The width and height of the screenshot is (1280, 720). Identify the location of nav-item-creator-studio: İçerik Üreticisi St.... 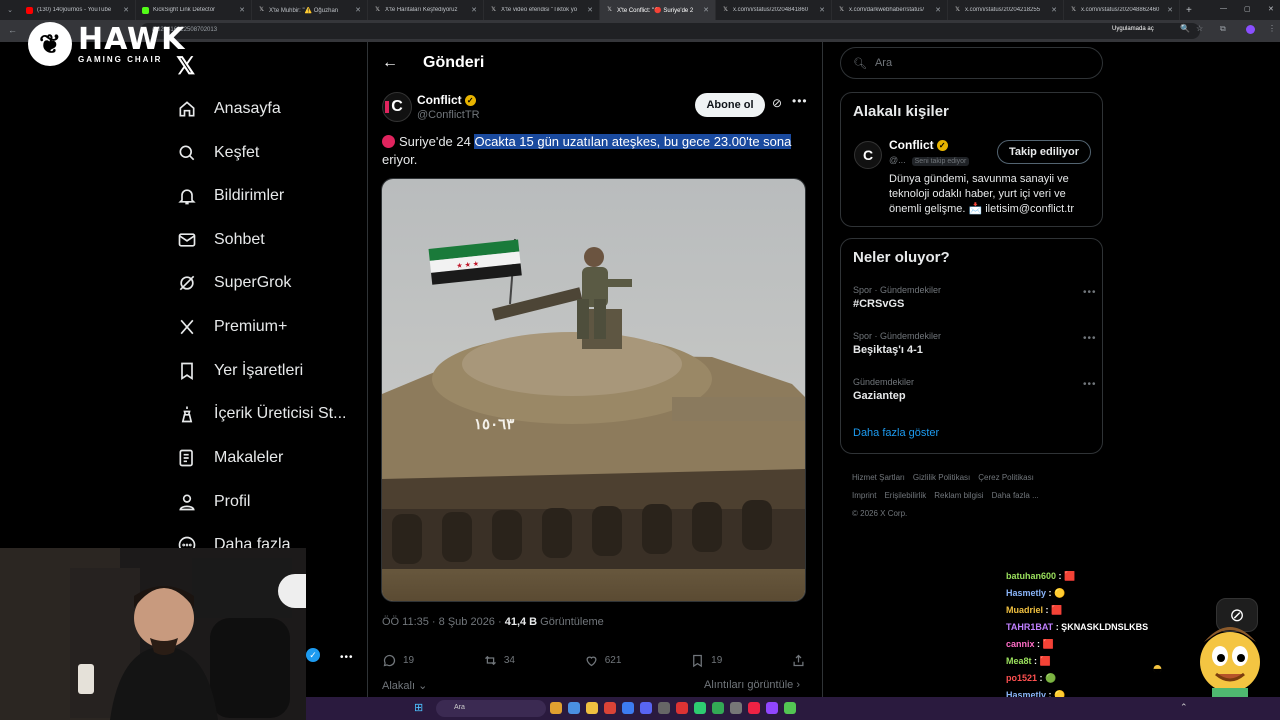
(261, 414).